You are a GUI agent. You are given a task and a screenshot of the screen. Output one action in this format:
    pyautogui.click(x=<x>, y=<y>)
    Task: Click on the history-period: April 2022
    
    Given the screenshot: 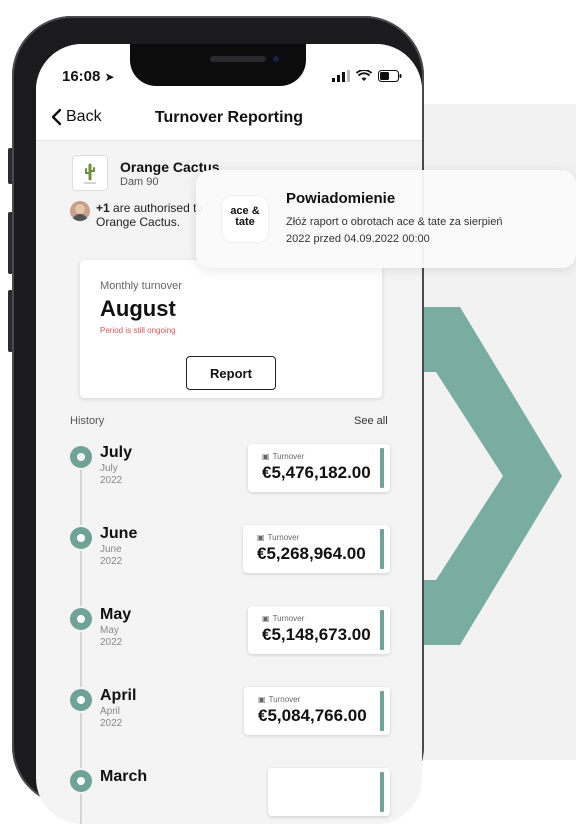 What is the action you would take?
    pyautogui.click(x=111, y=717)
    